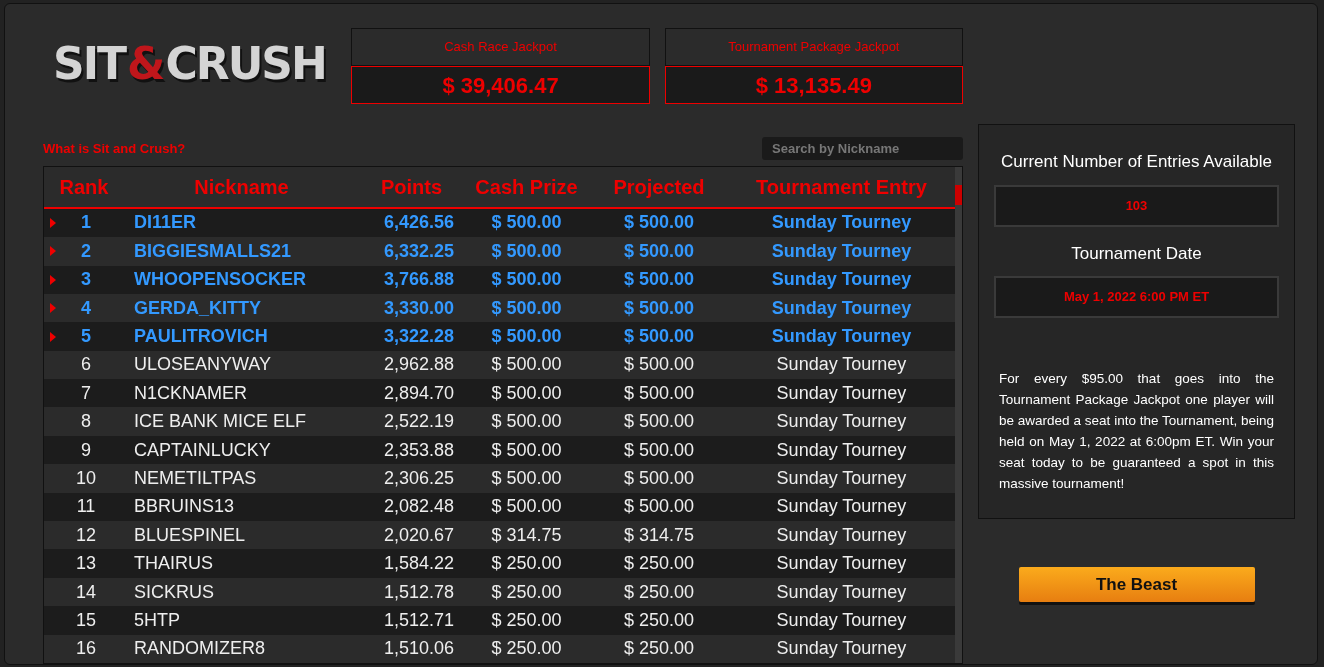 This screenshot has height=667, width=1324. I want to click on info-link: What is Sit and Crush?, so click(114, 148).